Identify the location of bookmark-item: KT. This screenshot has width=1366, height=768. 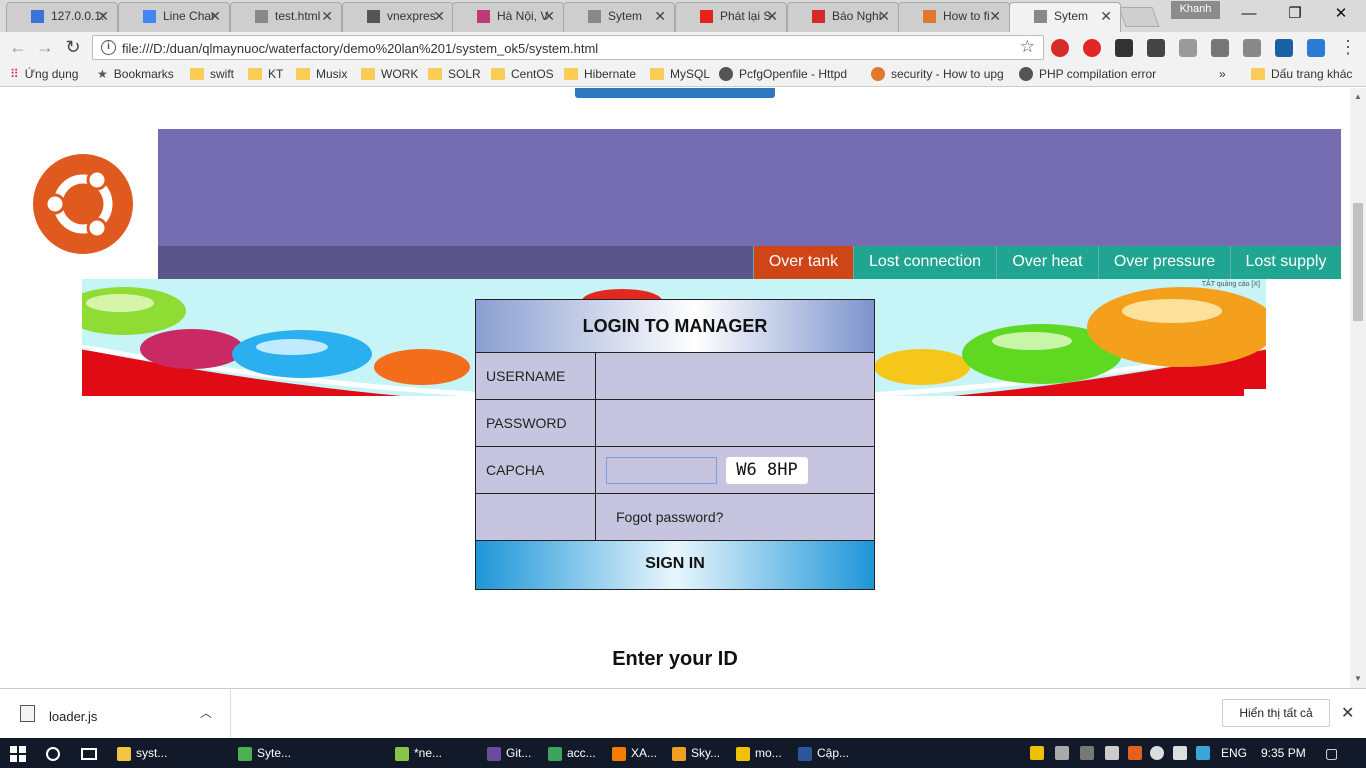
(265, 74).